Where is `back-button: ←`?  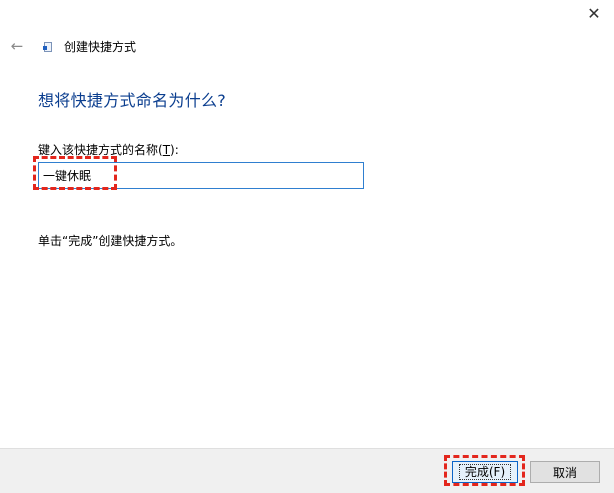 back-button: ← is located at coordinates (17, 46).